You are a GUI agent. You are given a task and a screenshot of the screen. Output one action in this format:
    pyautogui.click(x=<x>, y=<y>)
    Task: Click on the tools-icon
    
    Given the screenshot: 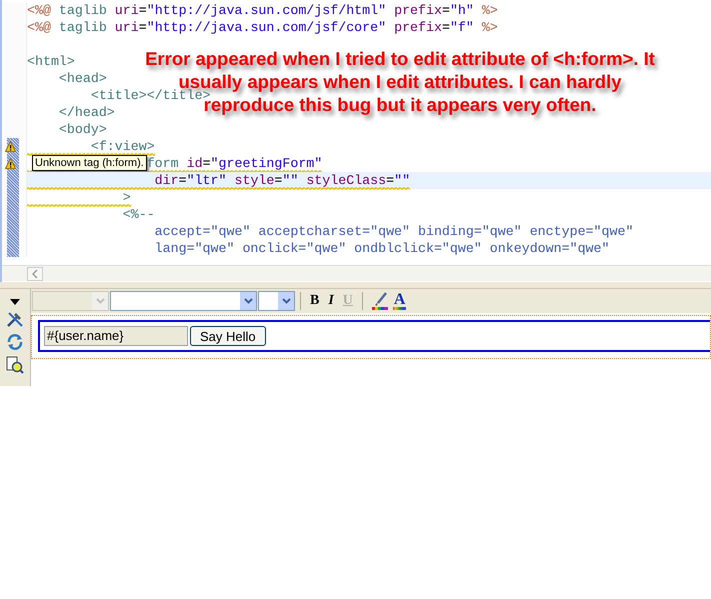 What is the action you would take?
    pyautogui.click(x=15, y=319)
    